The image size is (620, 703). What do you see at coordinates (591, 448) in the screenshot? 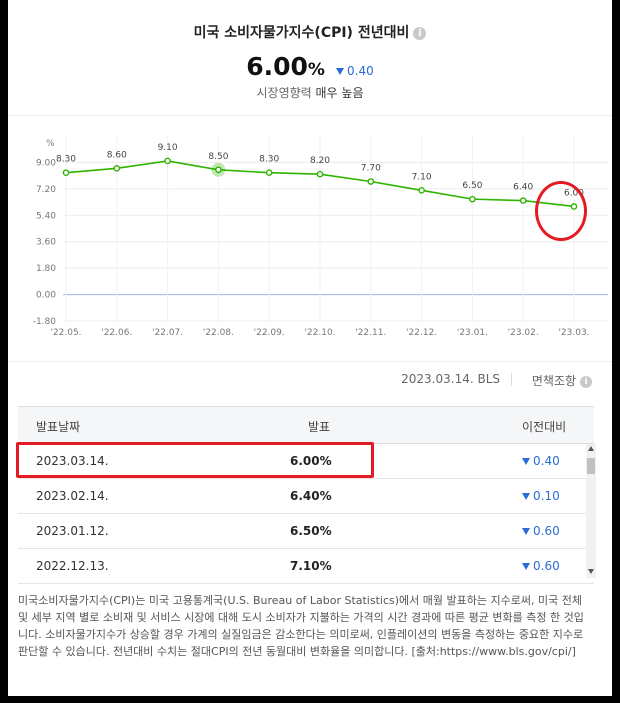
I see `scroll-up-icon` at bounding box center [591, 448].